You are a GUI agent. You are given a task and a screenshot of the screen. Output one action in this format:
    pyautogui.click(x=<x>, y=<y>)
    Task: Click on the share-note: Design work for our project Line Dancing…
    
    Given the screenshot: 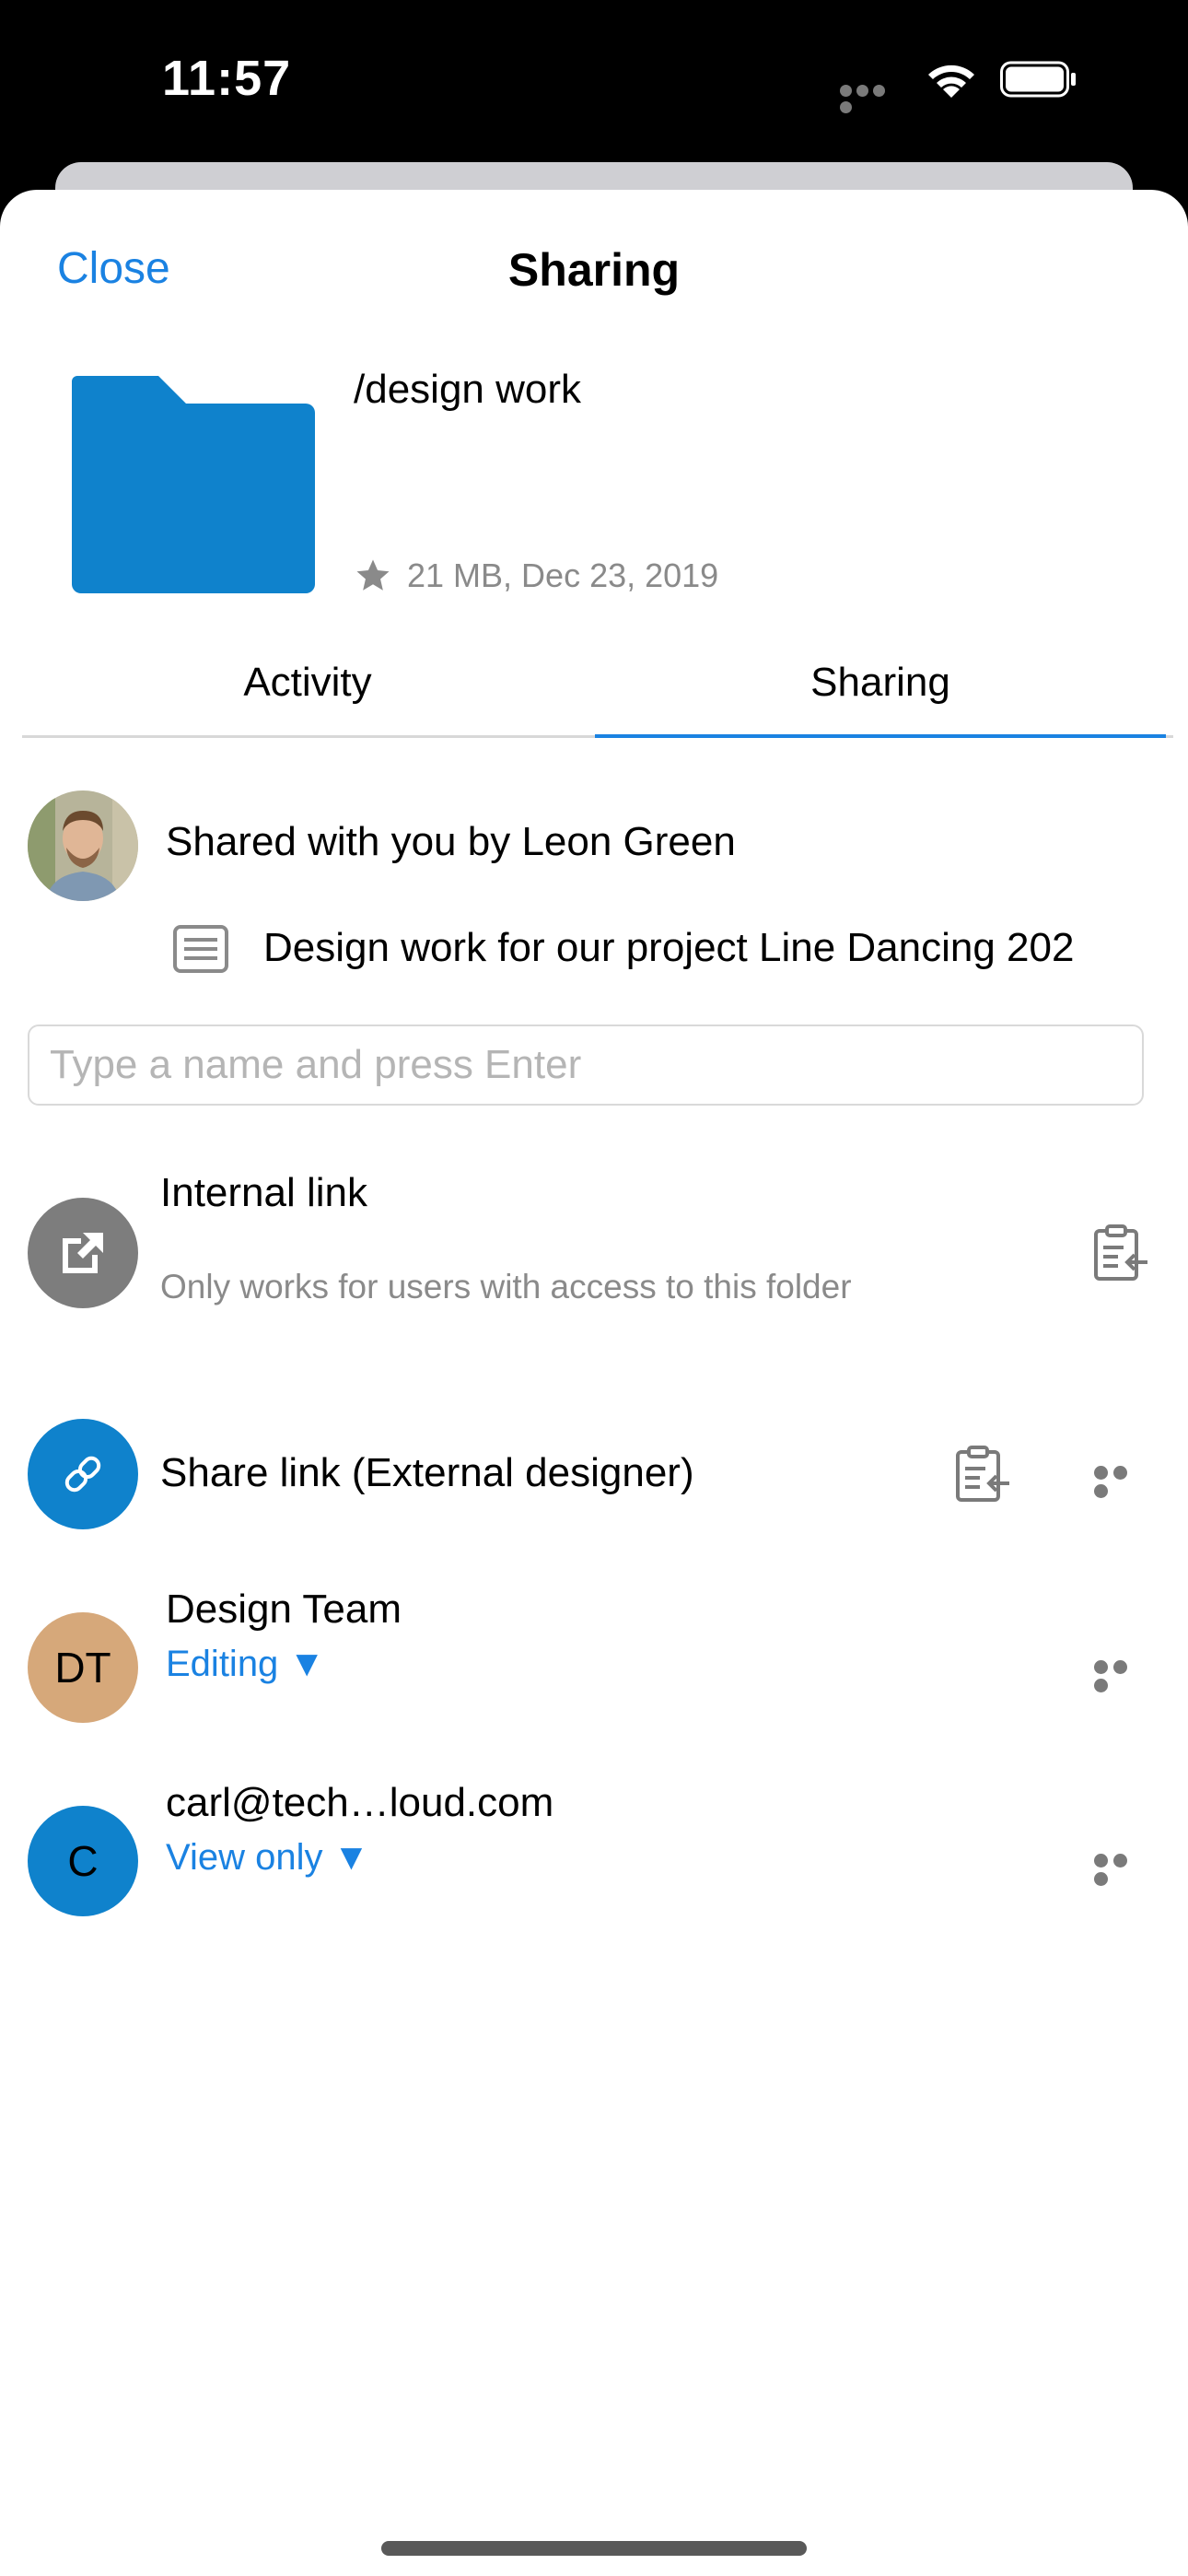 What is the action you would take?
    pyautogui.click(x=669, y=947)
    